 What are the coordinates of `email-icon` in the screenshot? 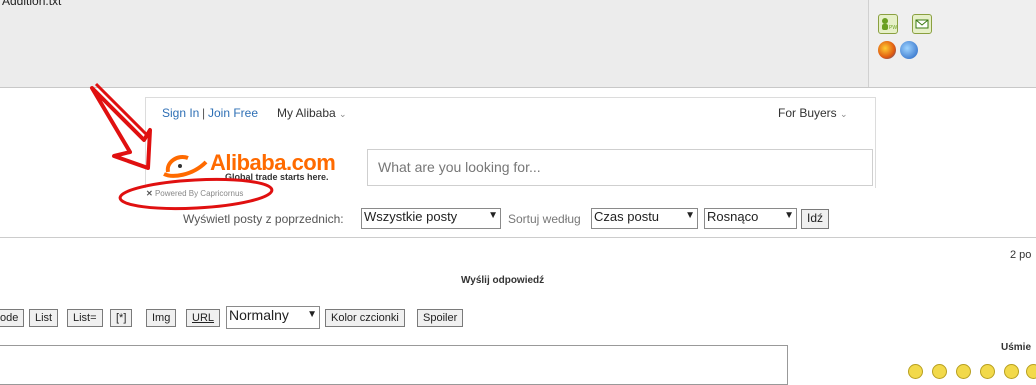 It's located at (922, 24).